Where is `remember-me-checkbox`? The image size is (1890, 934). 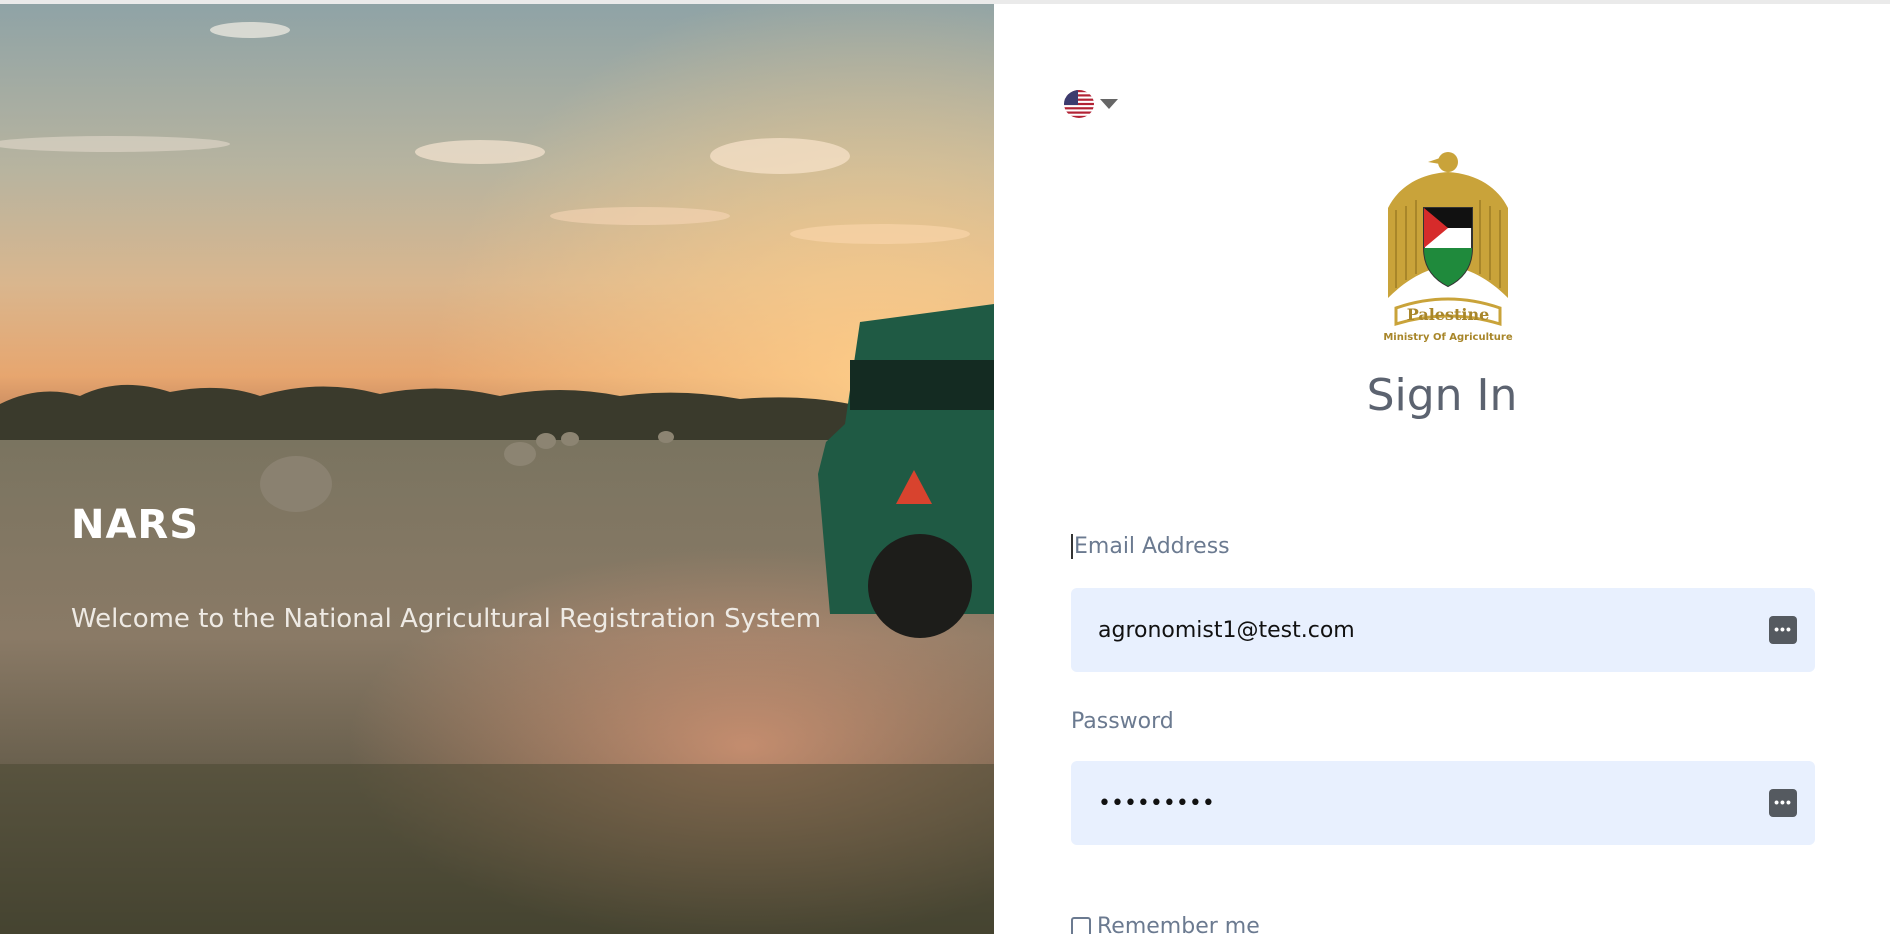 remember-me-checkbox is located at coordinates (1081, 925).